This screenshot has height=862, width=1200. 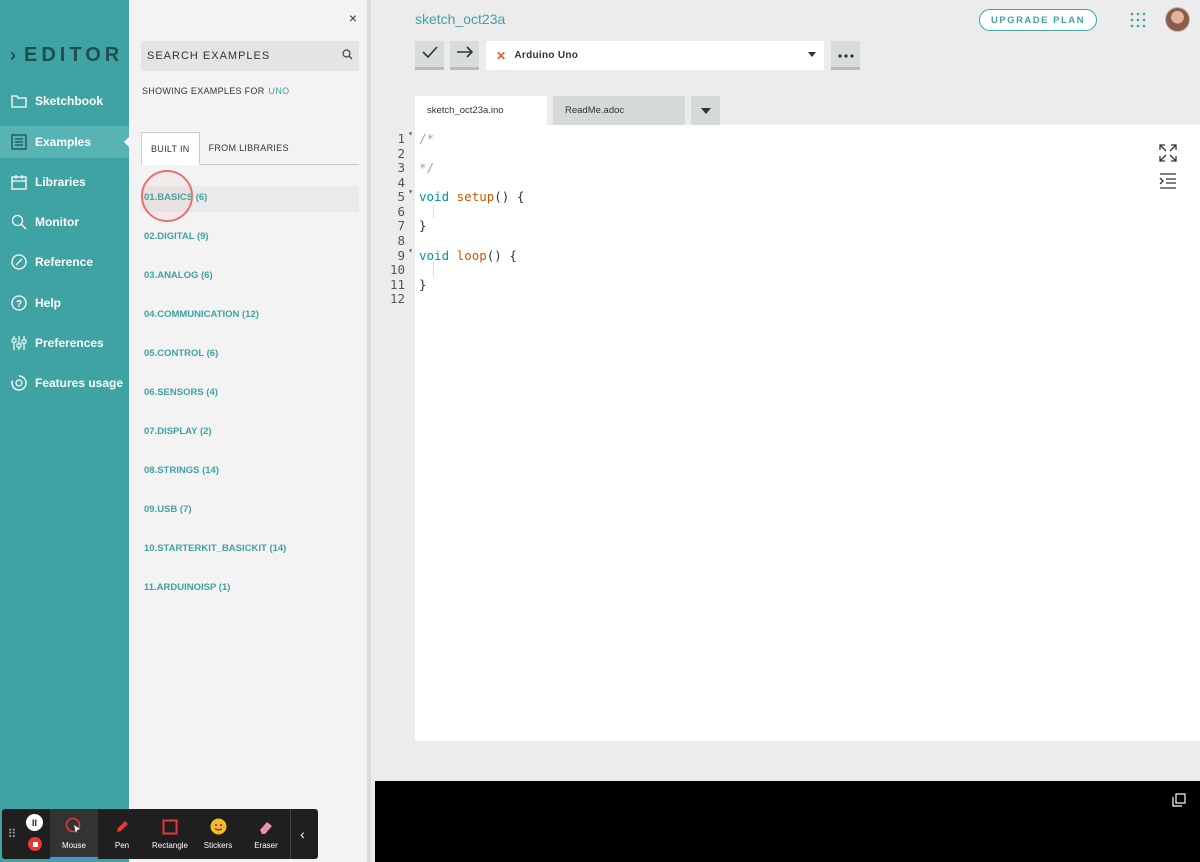 I want to click on sidebar-item-libraries: Libraries, so click(x=64, y=182).